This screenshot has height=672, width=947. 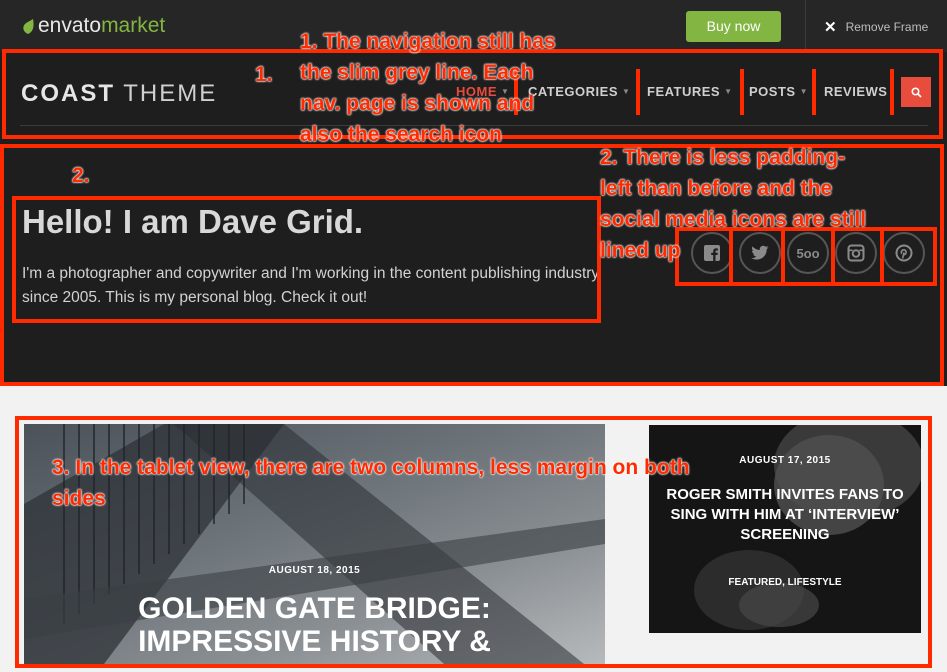 I want to click on envato-market-logo: envato market, so click(x=93, y=26).